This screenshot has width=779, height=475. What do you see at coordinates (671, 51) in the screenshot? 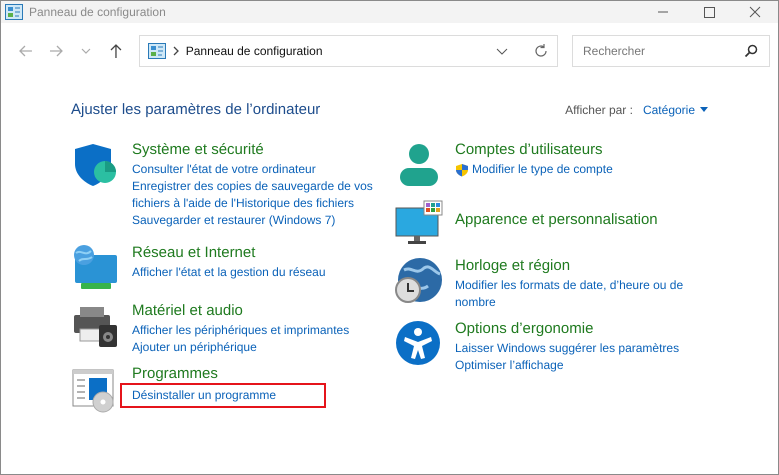
I see `search-field: Rechercher` at bounding box center [671, 51].